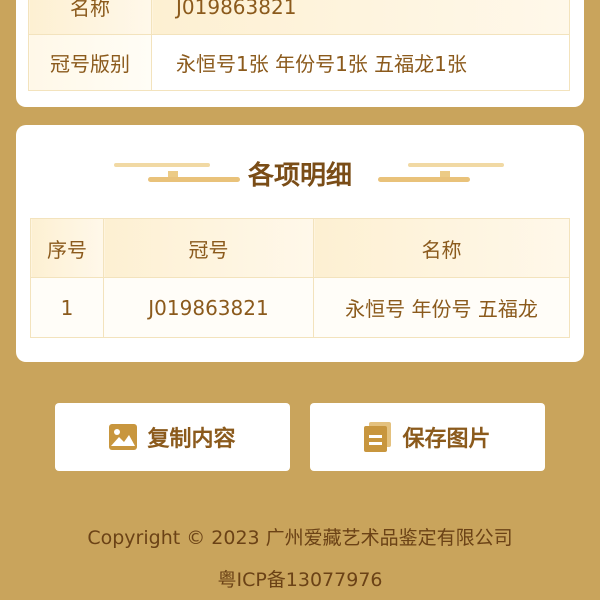 The width and height of the screenshot is (600, 600). What do you see at coordinates (300, 580) in the screenshot?
I see `icp-license-text: 粤ICP备13077976` at bounding box center [300, 580].